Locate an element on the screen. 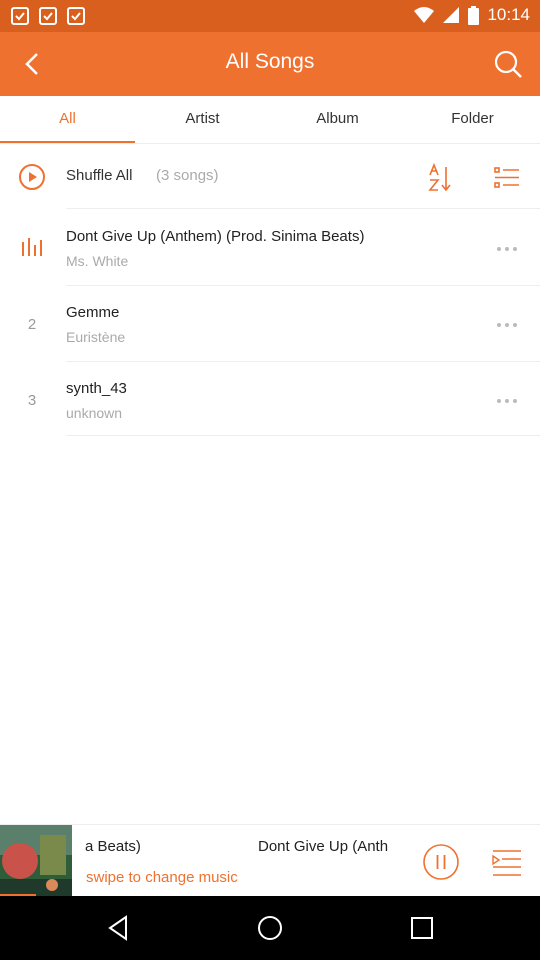  notification-icons is located at coordinates (48, 16).